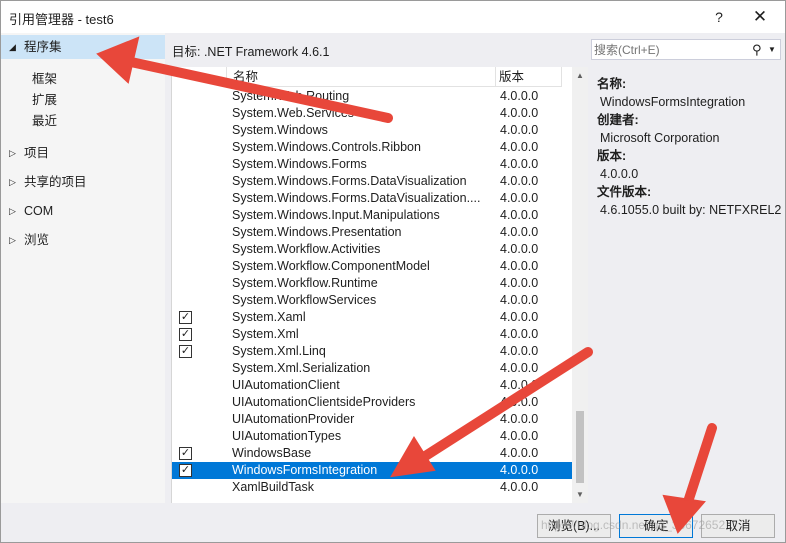 The image size is (786, 543). I want to click on detail-name-label: 名称:, so click(612, 84).